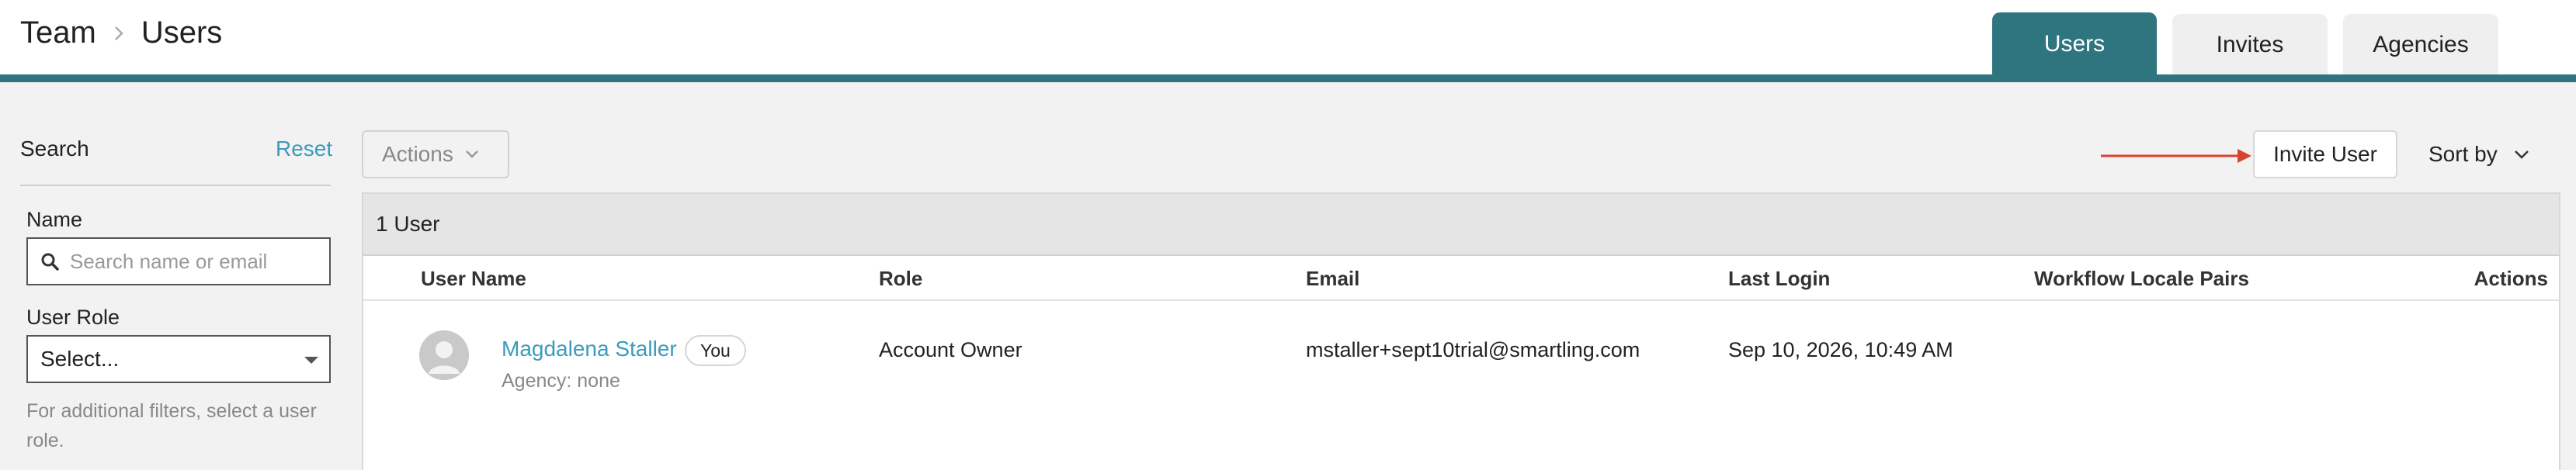 Image resolution: width=2576 pixels, height=470 pixels. What do you see at coordinates (73, 317) in the screenshot?
I see `user-role-label: User Role` at bounding box center [73, 317].